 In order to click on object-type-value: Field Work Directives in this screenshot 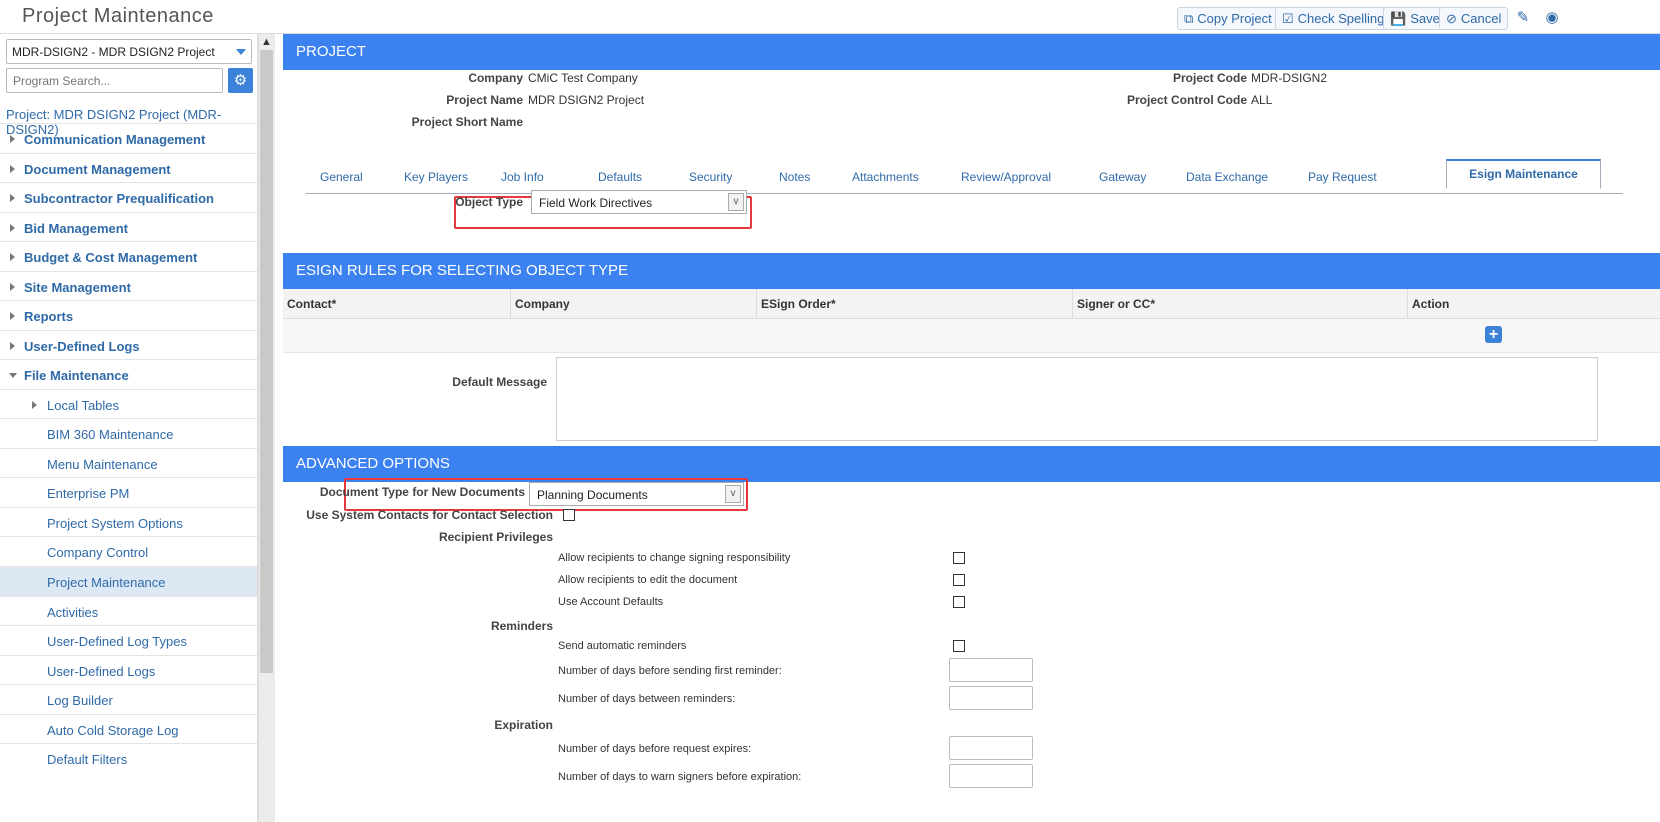, I will do `click(596, 203)`.